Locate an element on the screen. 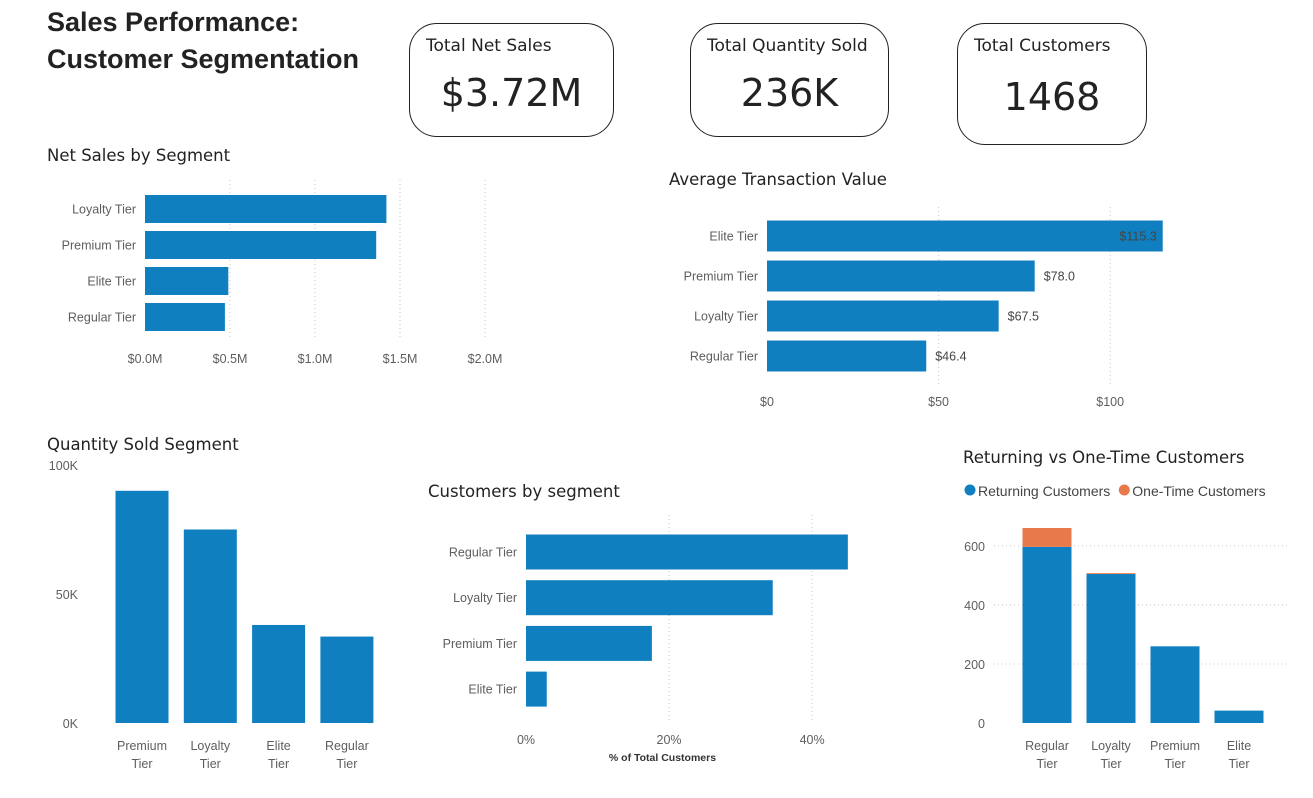  category-label: Regular Tier is located at coordinates (1047, 755).